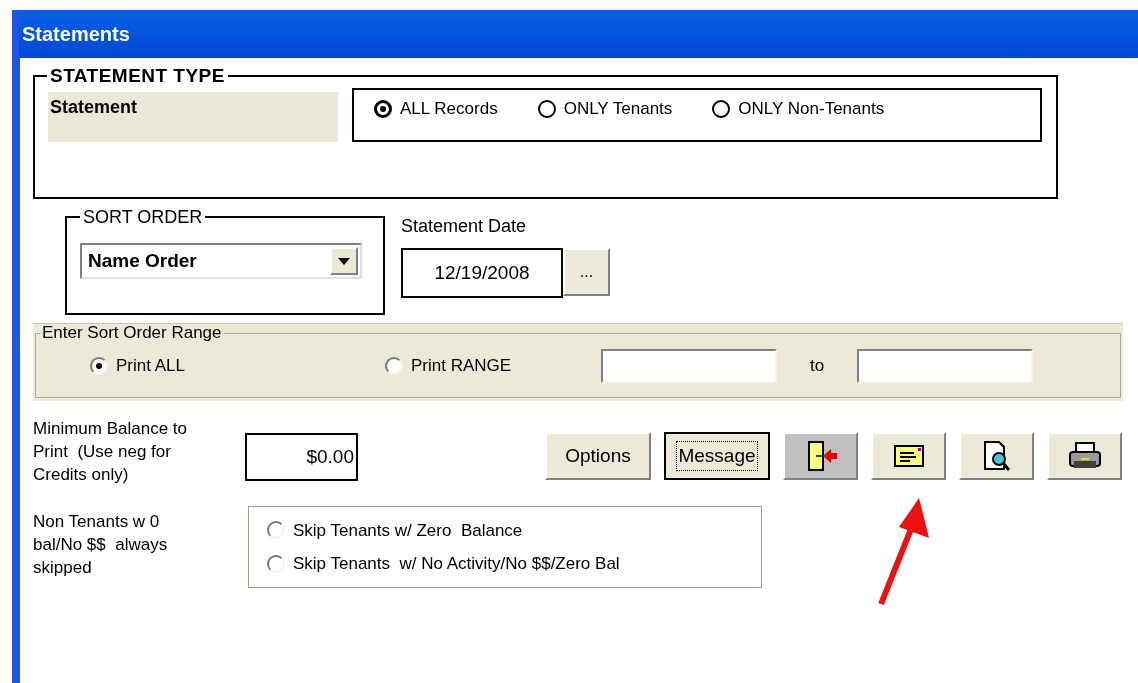 The width and height of the screenshot is (1138, 683). What do you see at coordinates (945, 366) in the screenshot?
I see `range-to-field` at bounding box center [945, 366].